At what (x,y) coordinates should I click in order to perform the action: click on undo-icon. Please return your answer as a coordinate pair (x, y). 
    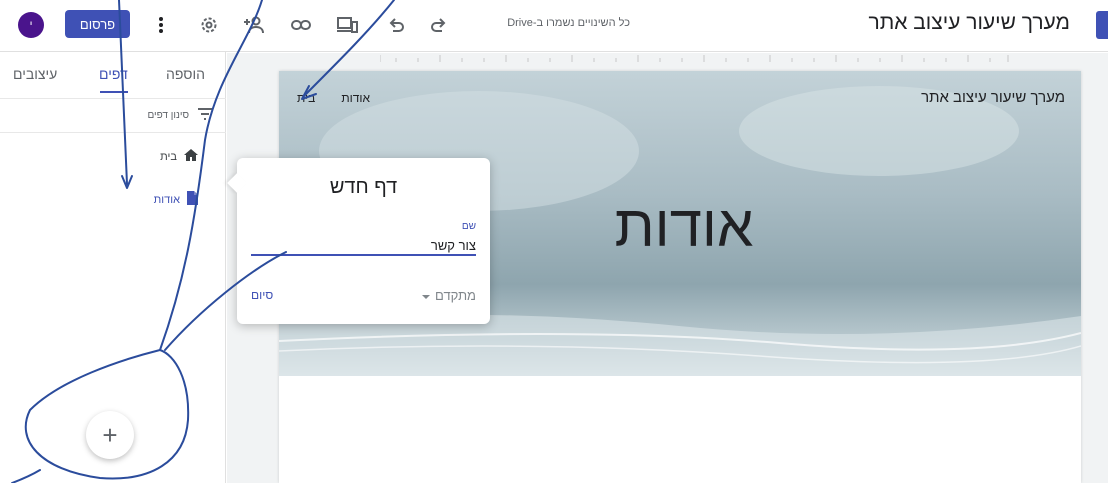
    Looking at the image, I should click on (396, 25).